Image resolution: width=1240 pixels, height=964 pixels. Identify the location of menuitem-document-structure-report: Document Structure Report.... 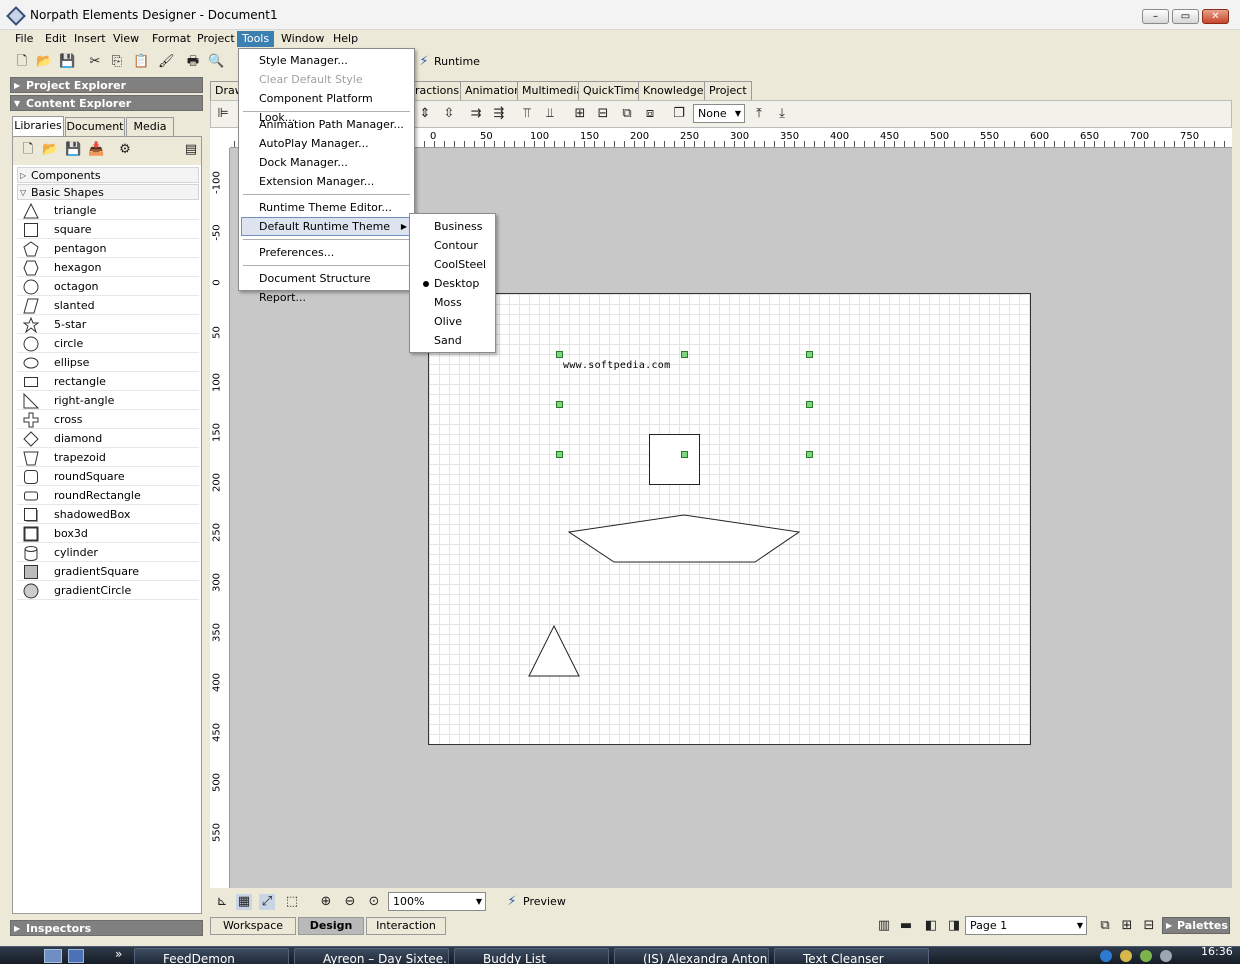
(326, 286).